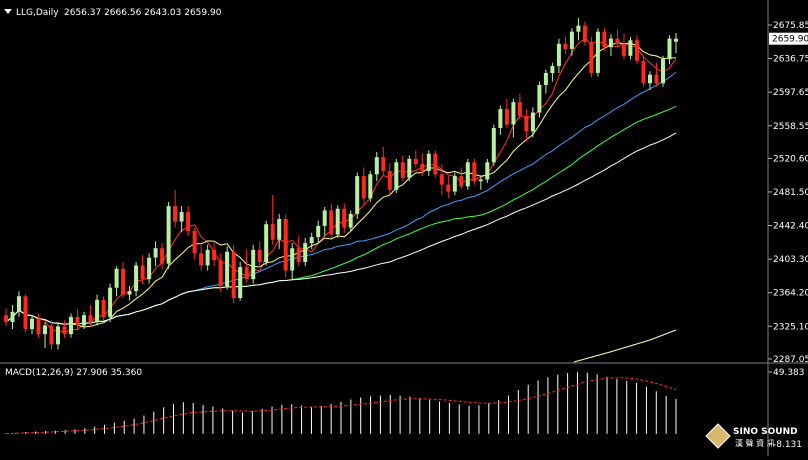  What do you see at coordinates (790, 327) in the screenshot?
I see `price-tick-label: 2325.10` at bounding box center [790, 327].